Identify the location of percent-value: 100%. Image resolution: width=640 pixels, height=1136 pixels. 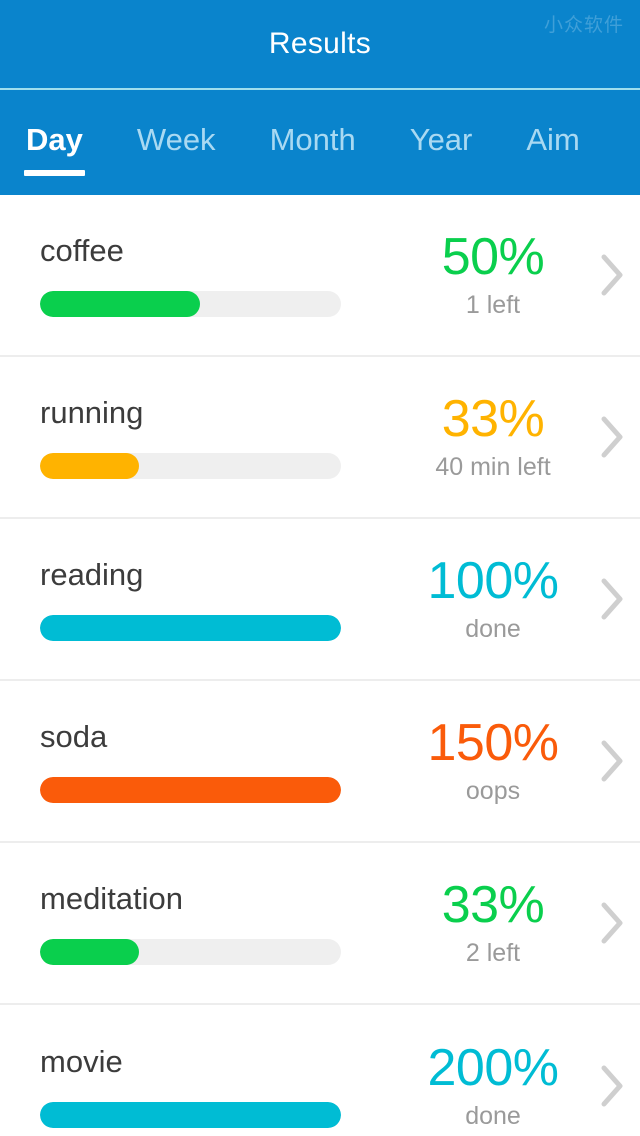
(493, 580).